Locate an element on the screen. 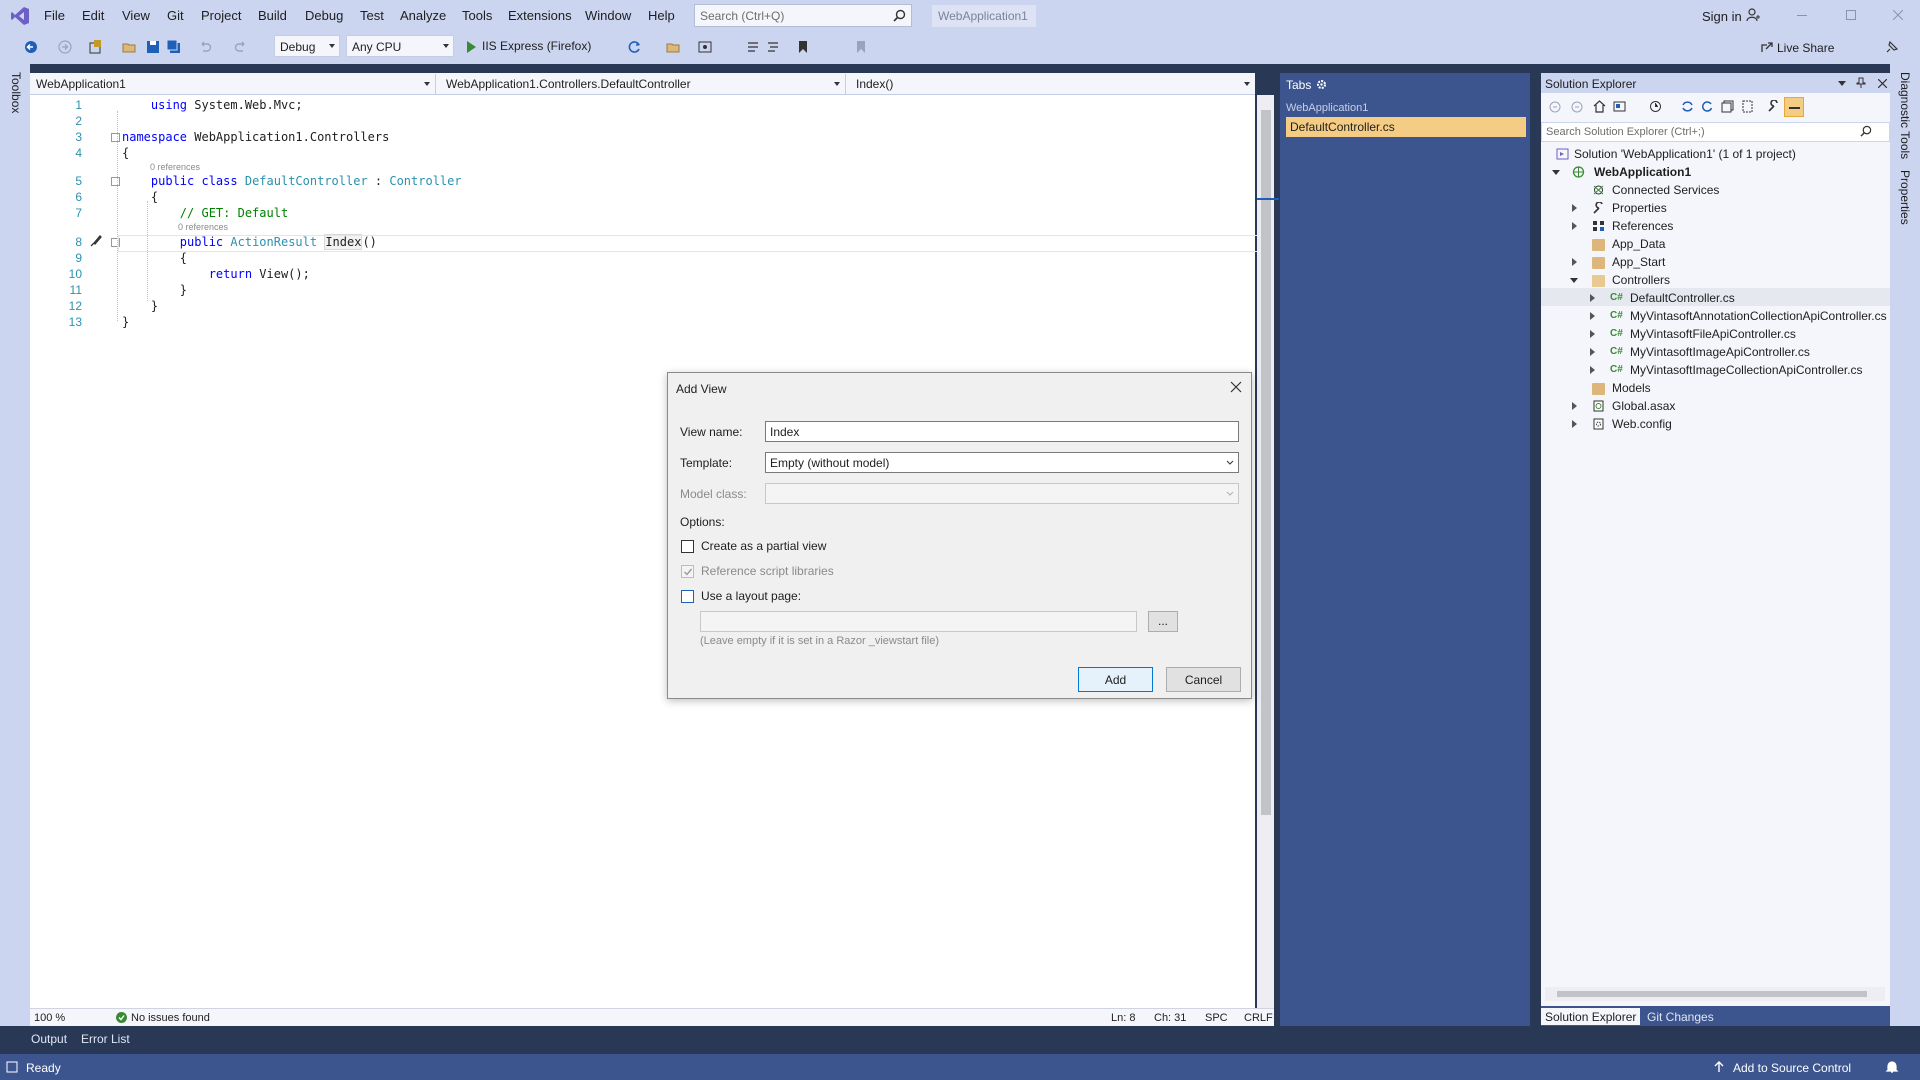  tree-item-controllers: Controllers is located at coordinates (1641, 280).